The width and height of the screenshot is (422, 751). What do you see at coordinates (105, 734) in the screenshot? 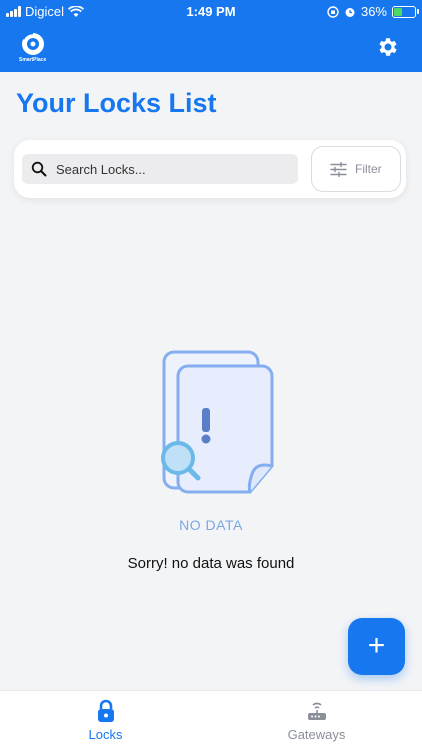
I see `nav-label-locks: Locks` at bounding box center [105, 734].